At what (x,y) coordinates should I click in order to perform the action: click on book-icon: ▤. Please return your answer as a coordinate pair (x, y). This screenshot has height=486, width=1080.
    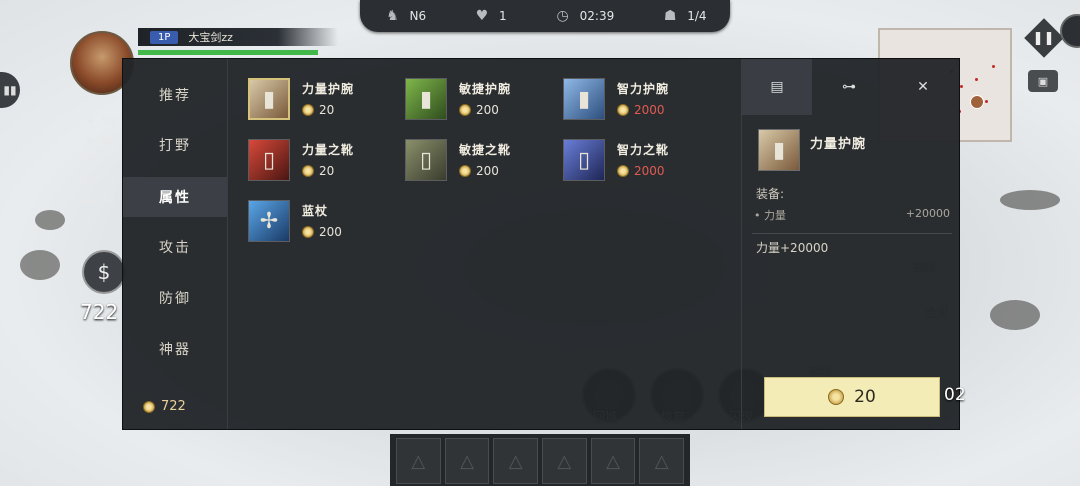
    Looking at the image, I should click on (777, 87).